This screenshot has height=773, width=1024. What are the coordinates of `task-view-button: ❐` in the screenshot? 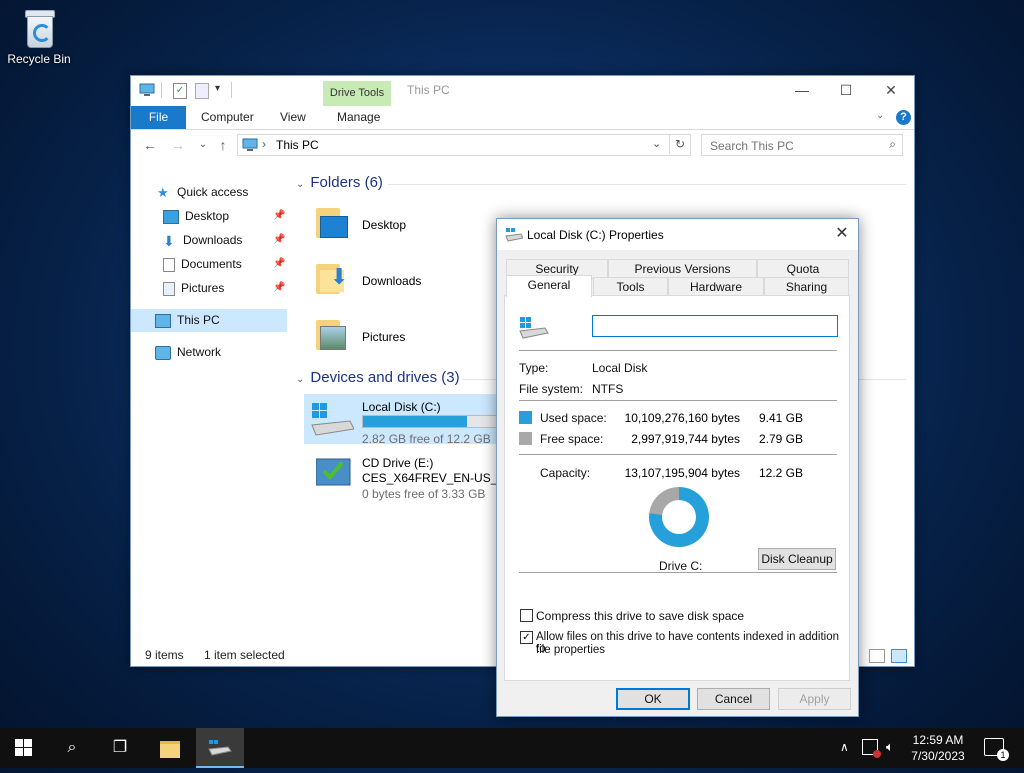 It's located at (120, 748).